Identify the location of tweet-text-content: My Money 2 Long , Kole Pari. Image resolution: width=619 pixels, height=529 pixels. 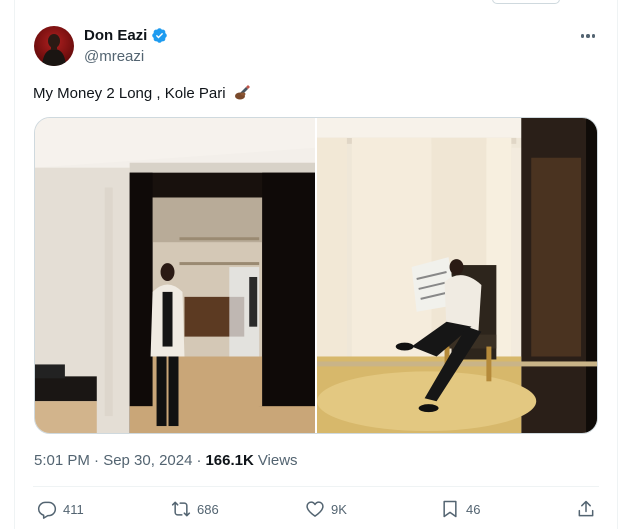
(129, 93).